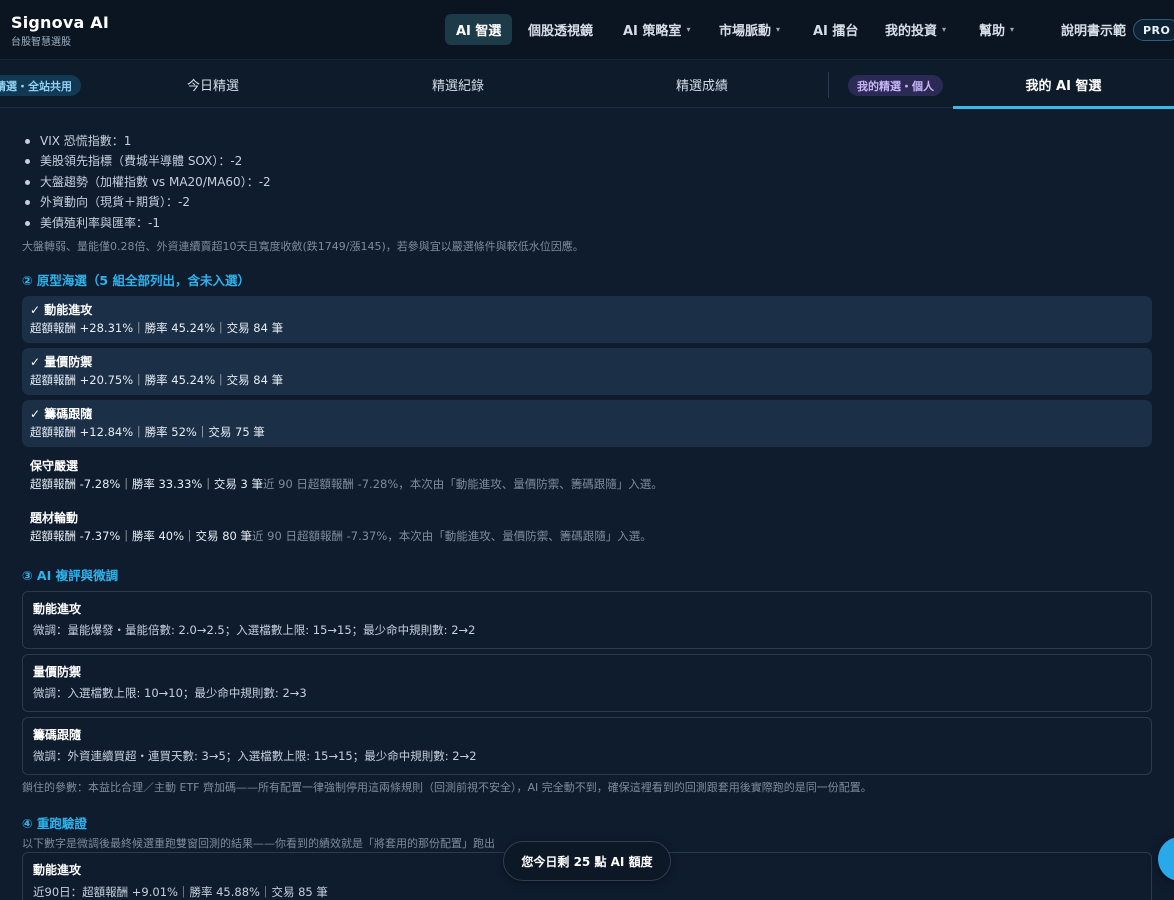 Image resolution: width=1174 pixels, height=900 pixels. I want to click on nav-ai-pick-label: AI 智選, so click(479, 31).